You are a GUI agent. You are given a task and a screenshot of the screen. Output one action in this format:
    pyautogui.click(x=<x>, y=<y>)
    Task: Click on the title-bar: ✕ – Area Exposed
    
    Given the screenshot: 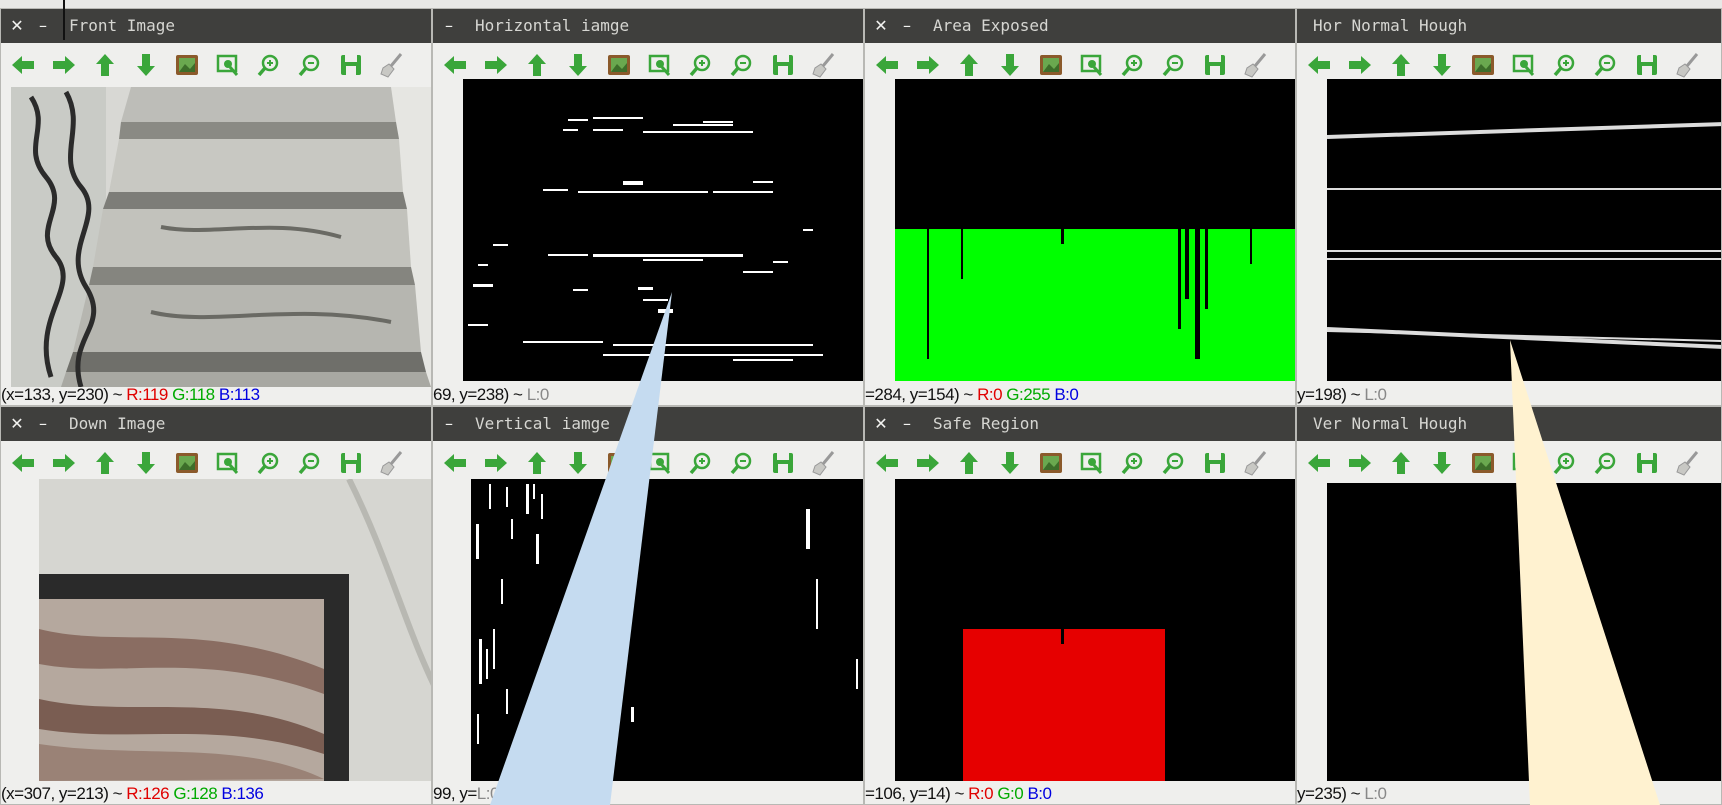 What is the action you would take?
    pyautogui.click(x=1080, y=26)
    